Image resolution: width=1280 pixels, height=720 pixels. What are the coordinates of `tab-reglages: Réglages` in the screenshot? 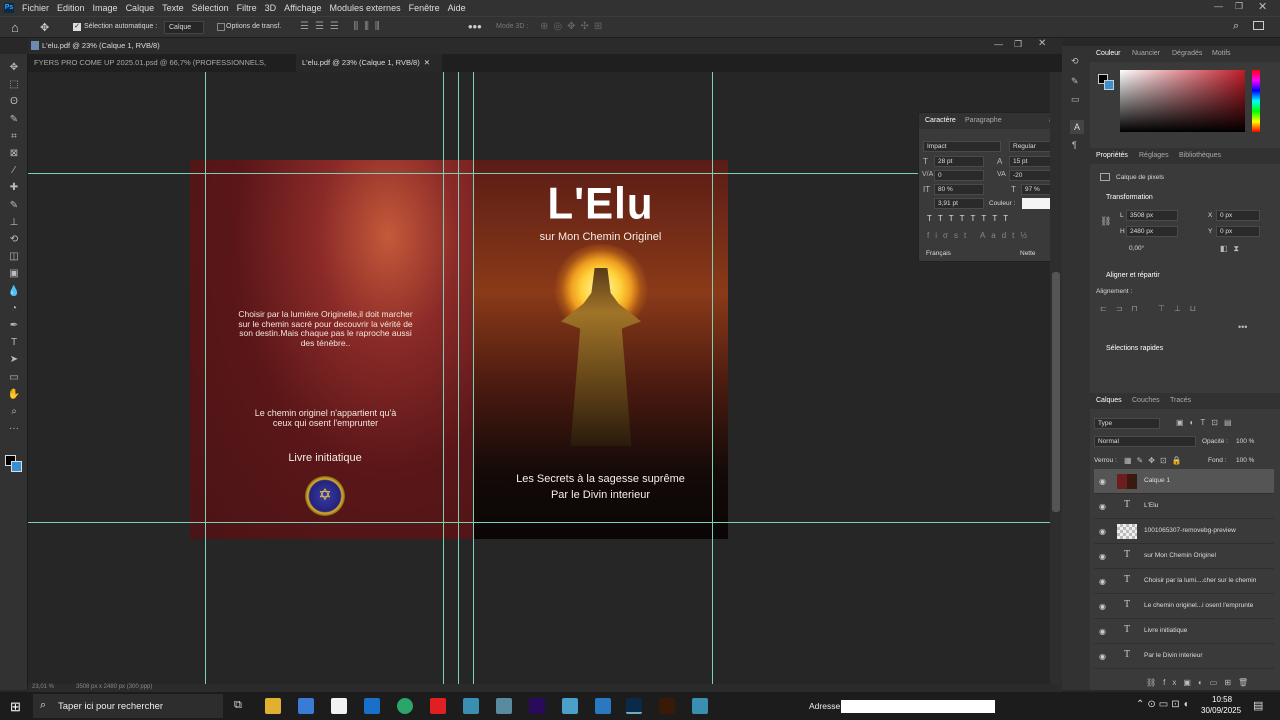 It's located at (1154, 156).